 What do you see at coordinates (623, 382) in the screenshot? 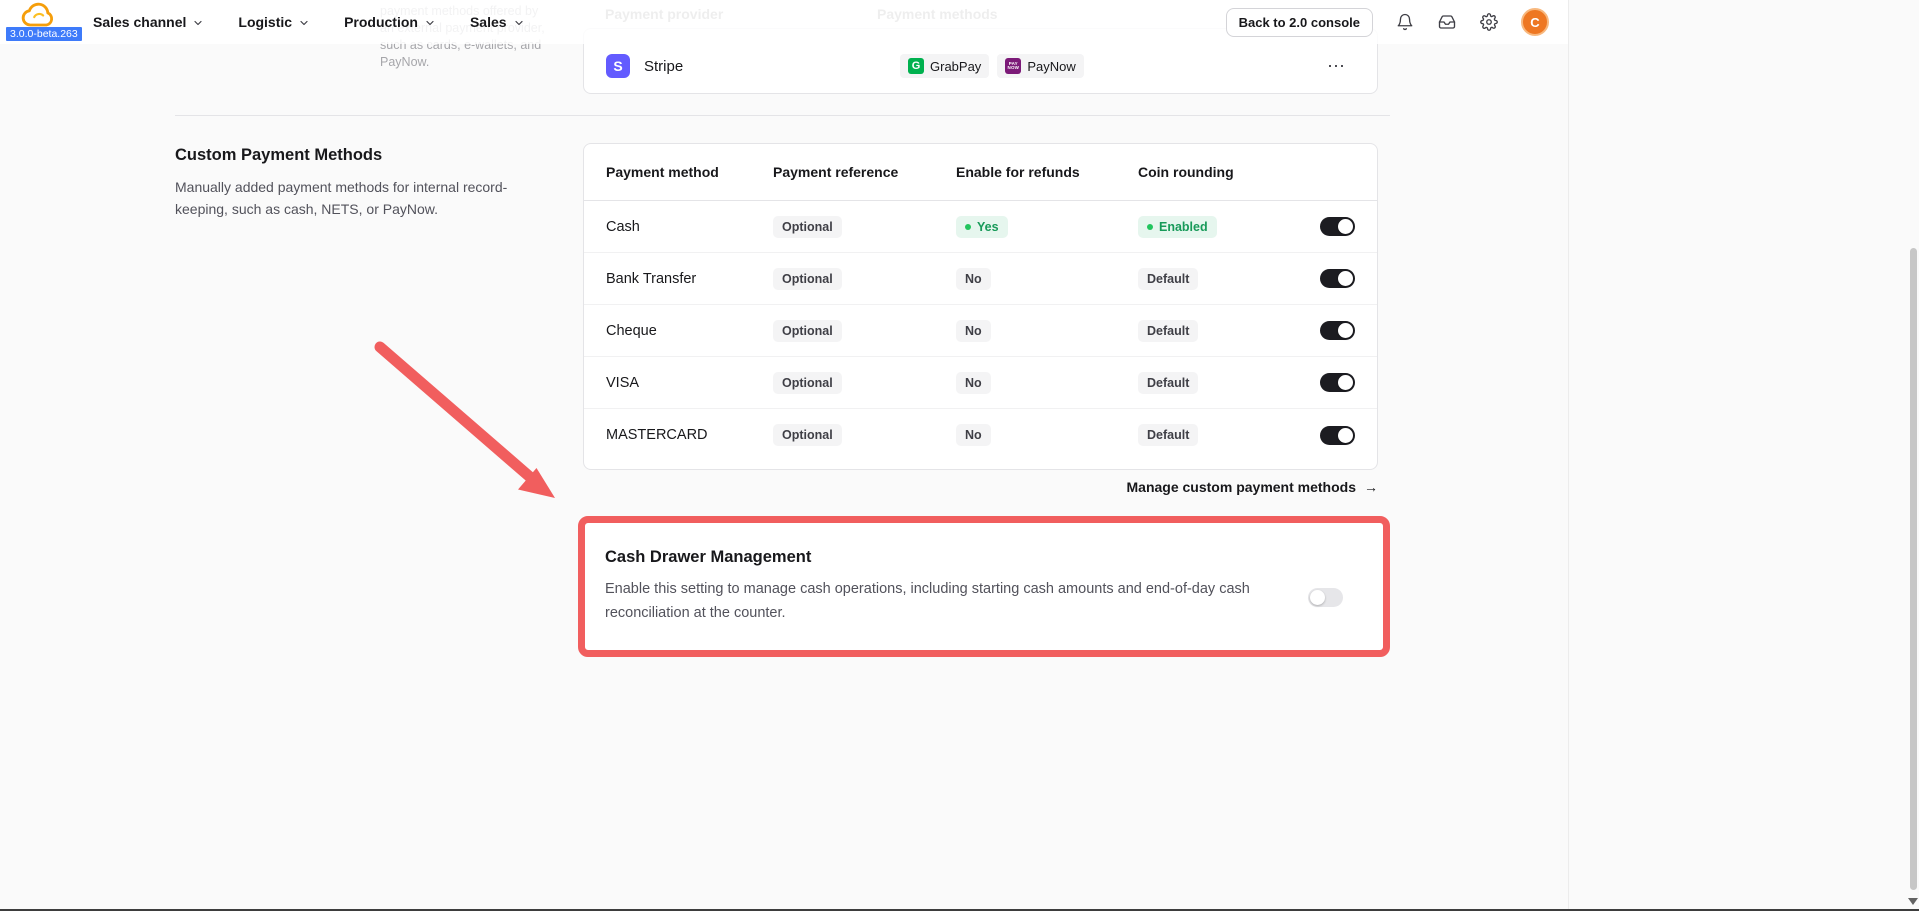
I see `payment-method-name: VISA` at bounding box center [623, 382].